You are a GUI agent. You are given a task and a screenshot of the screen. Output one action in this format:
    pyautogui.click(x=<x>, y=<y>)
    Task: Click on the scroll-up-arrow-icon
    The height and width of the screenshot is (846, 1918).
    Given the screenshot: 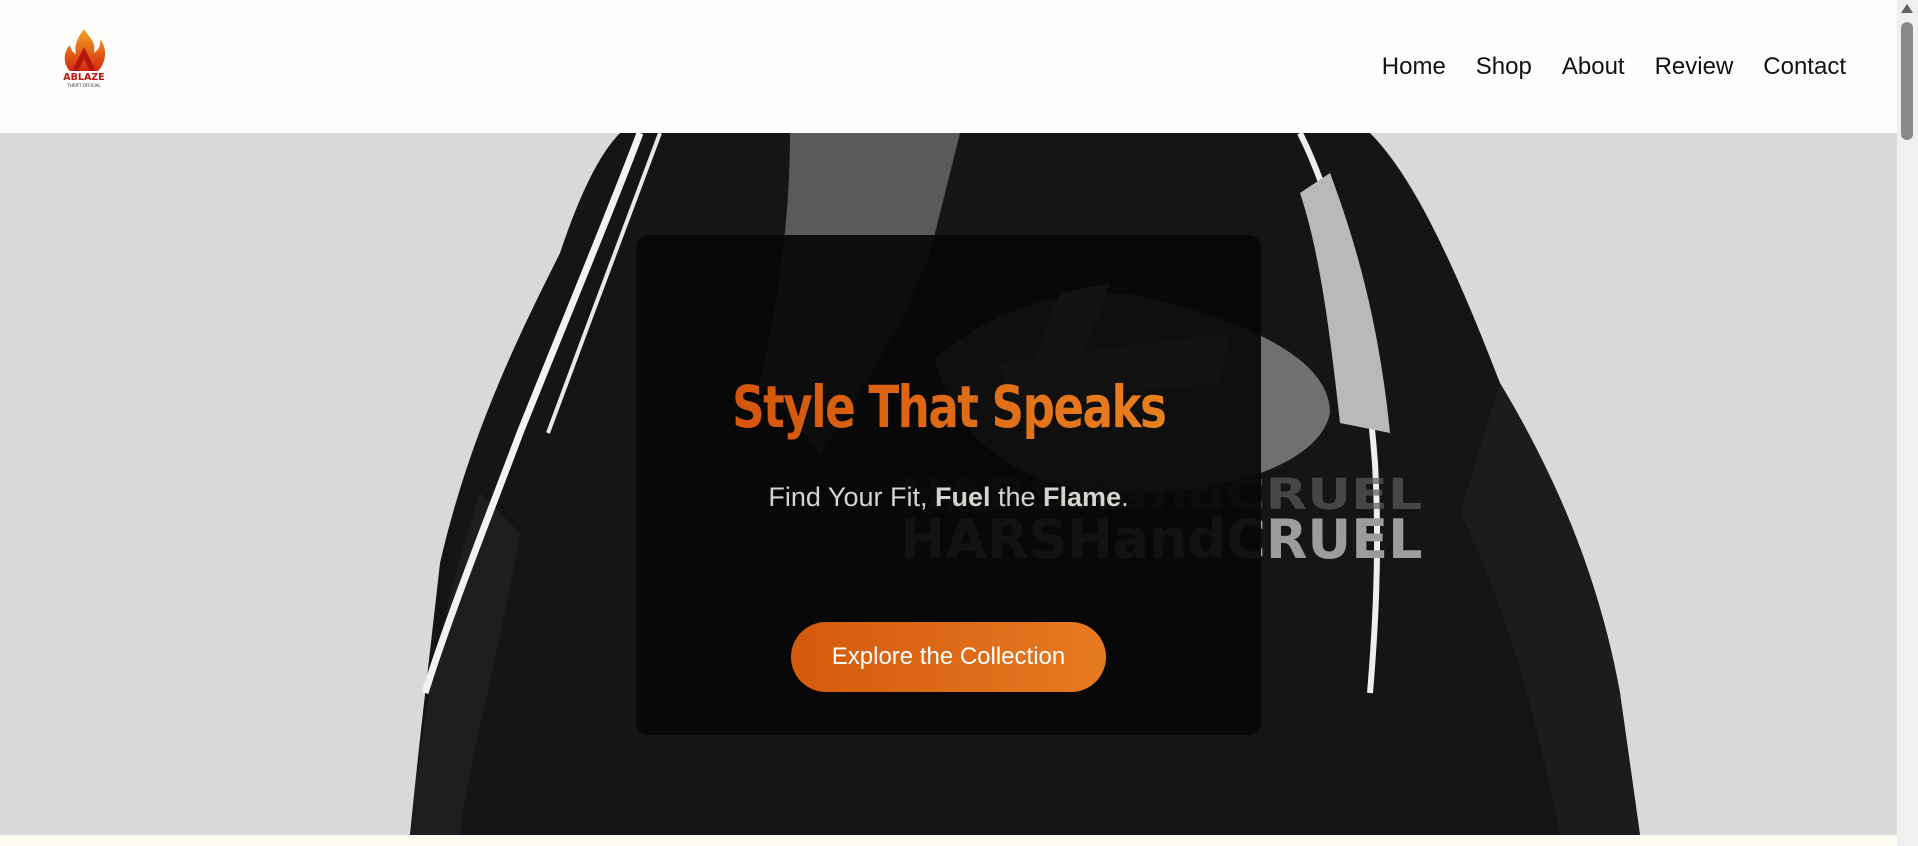 What is the action you would take?
    pyautogui.click(x=1907, y=8)
    